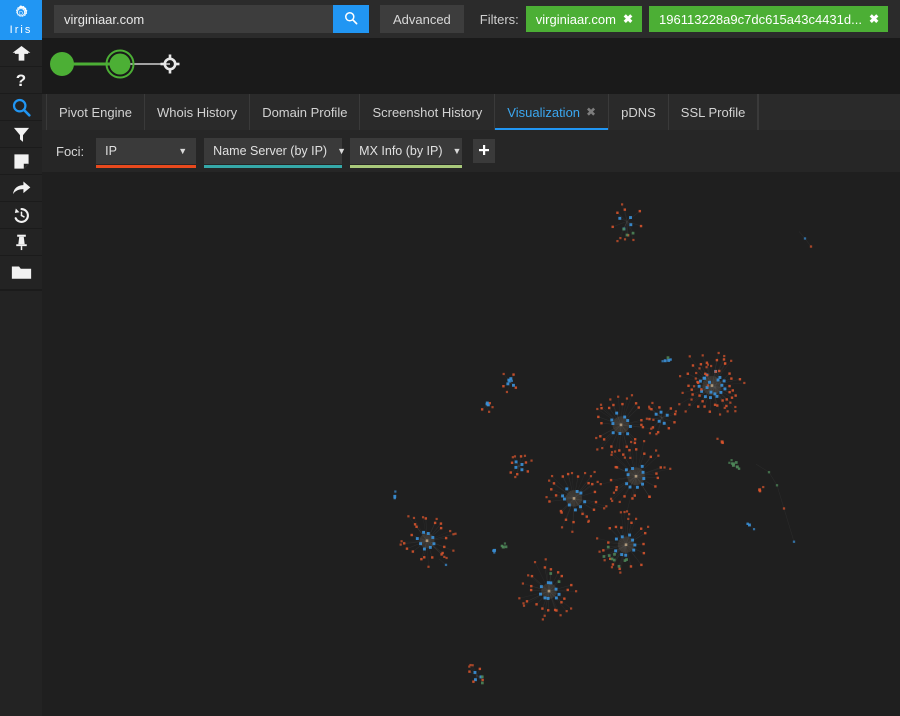 This screenshot has width=900, height=716. Describe the element at coordinates (21, 188) in the screenshot. I see `sidebar-item-share` at that location.